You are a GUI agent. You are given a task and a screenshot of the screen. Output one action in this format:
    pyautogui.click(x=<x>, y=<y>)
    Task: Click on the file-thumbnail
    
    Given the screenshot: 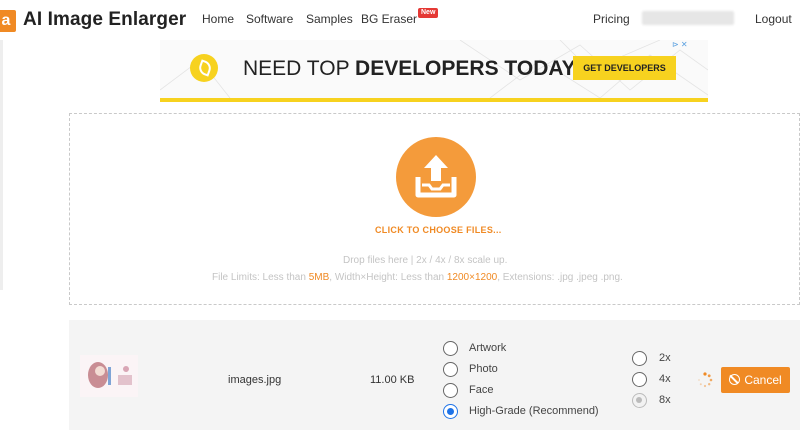 What is the action you would take?
    pyautogui.click(x=109, y=376)
    